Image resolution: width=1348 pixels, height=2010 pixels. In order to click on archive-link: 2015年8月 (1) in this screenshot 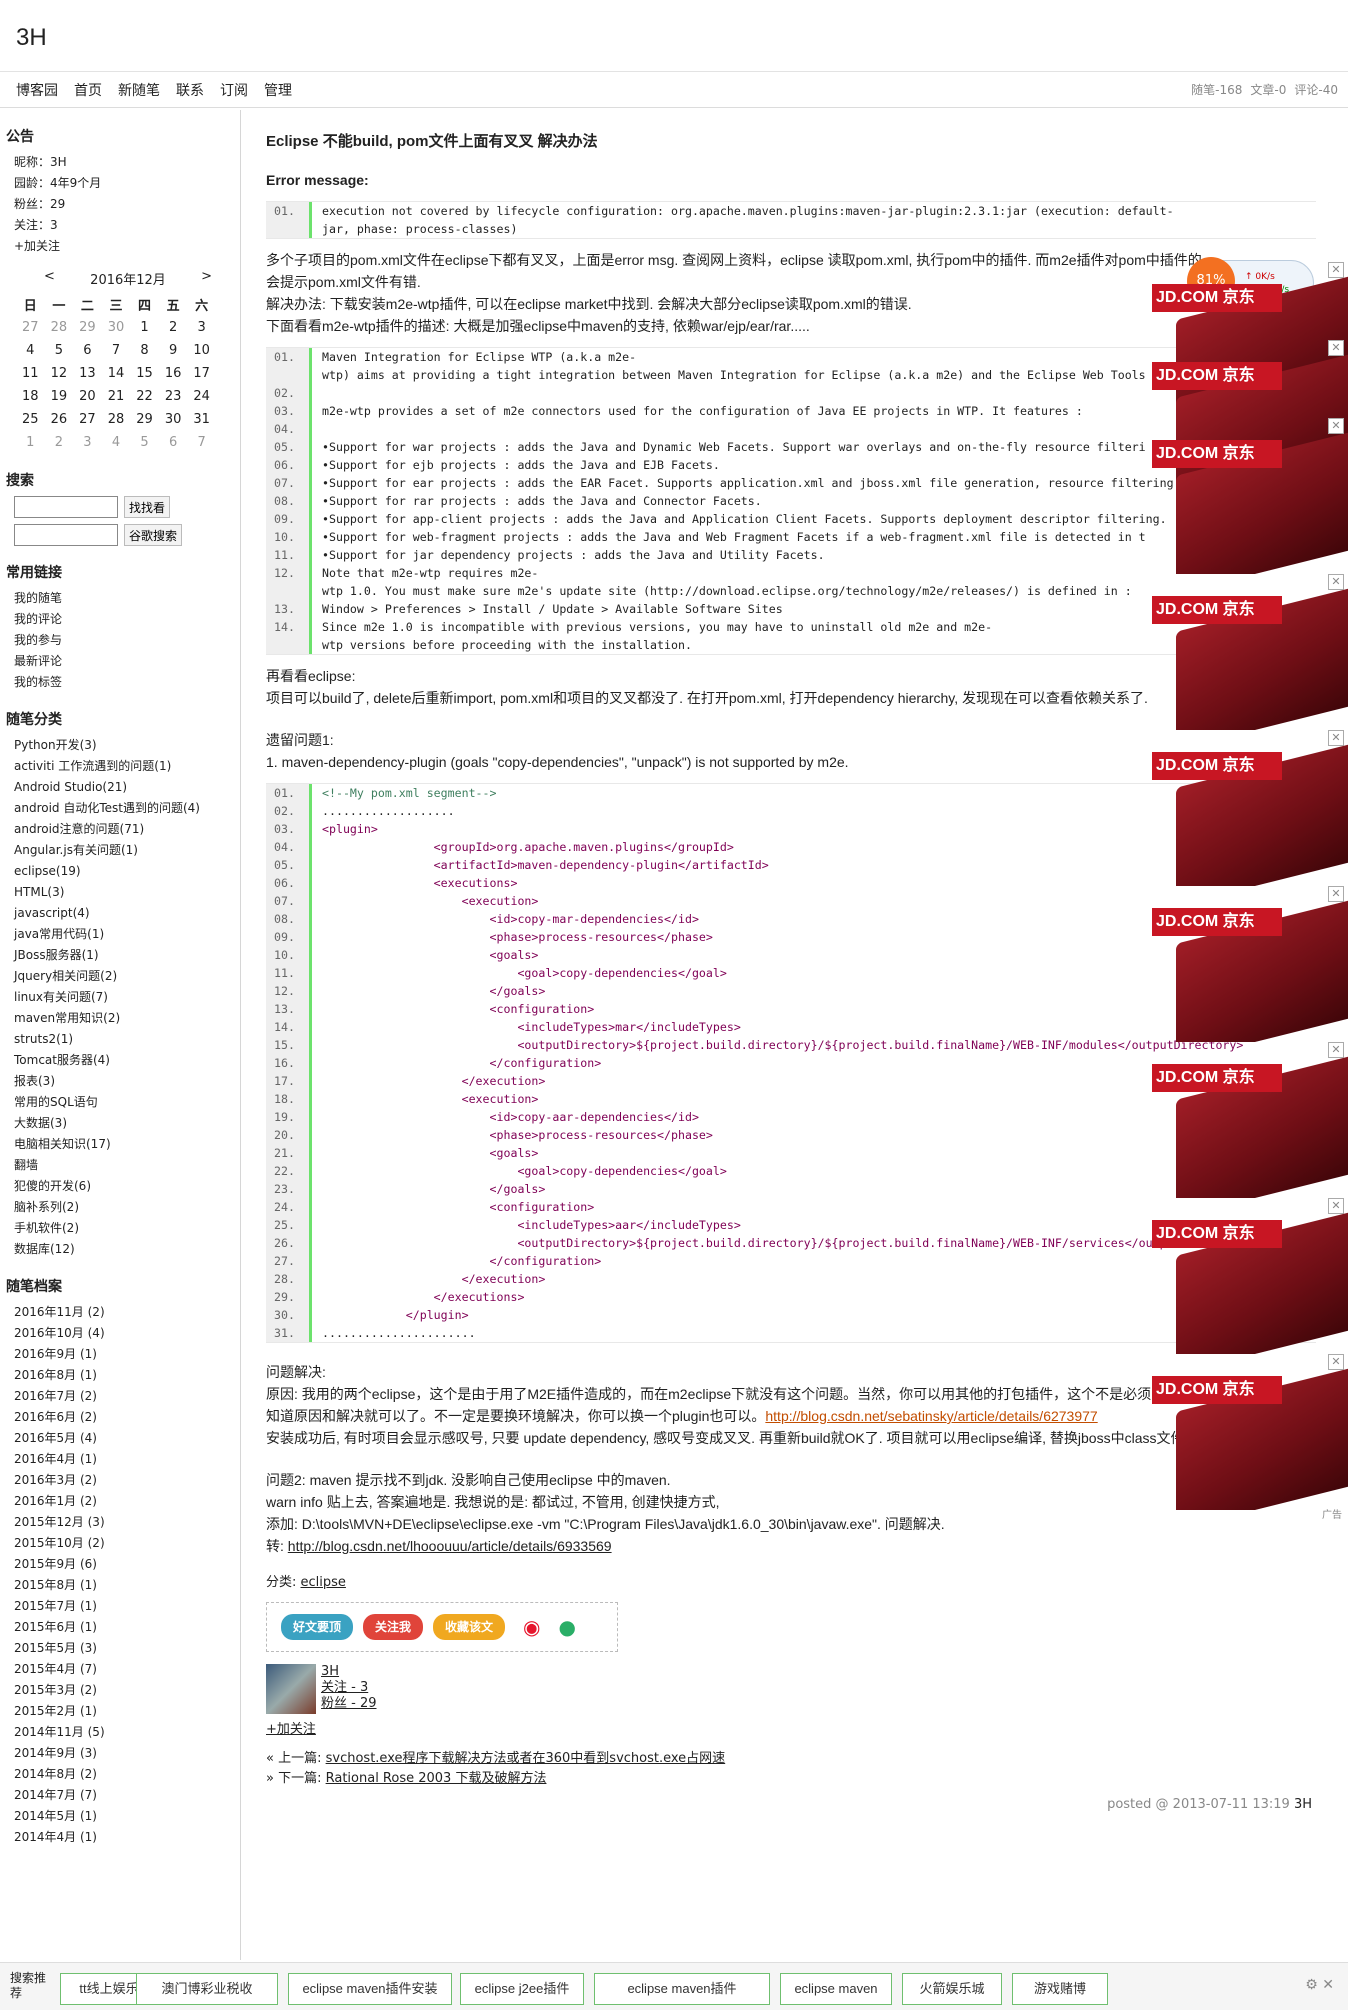, I will do `click(55, 1585)`.